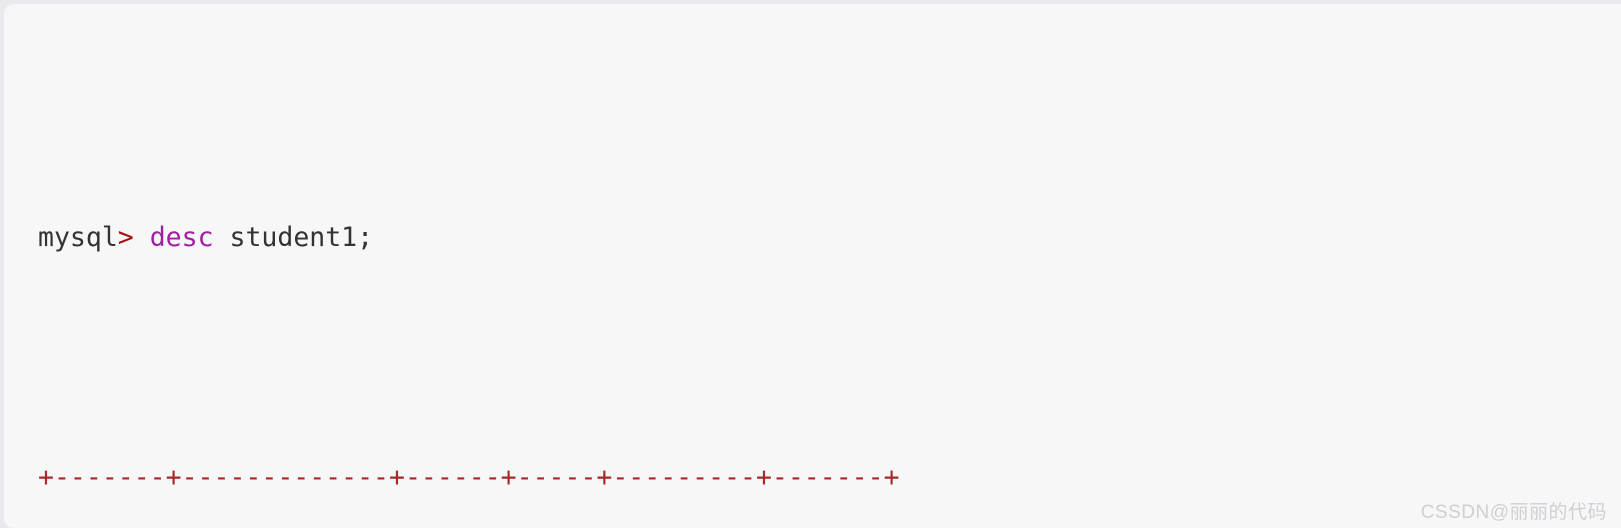 The height and width of the screenshot is (528, 1621). I want to click on command-target: student1;, so click(293, 237).